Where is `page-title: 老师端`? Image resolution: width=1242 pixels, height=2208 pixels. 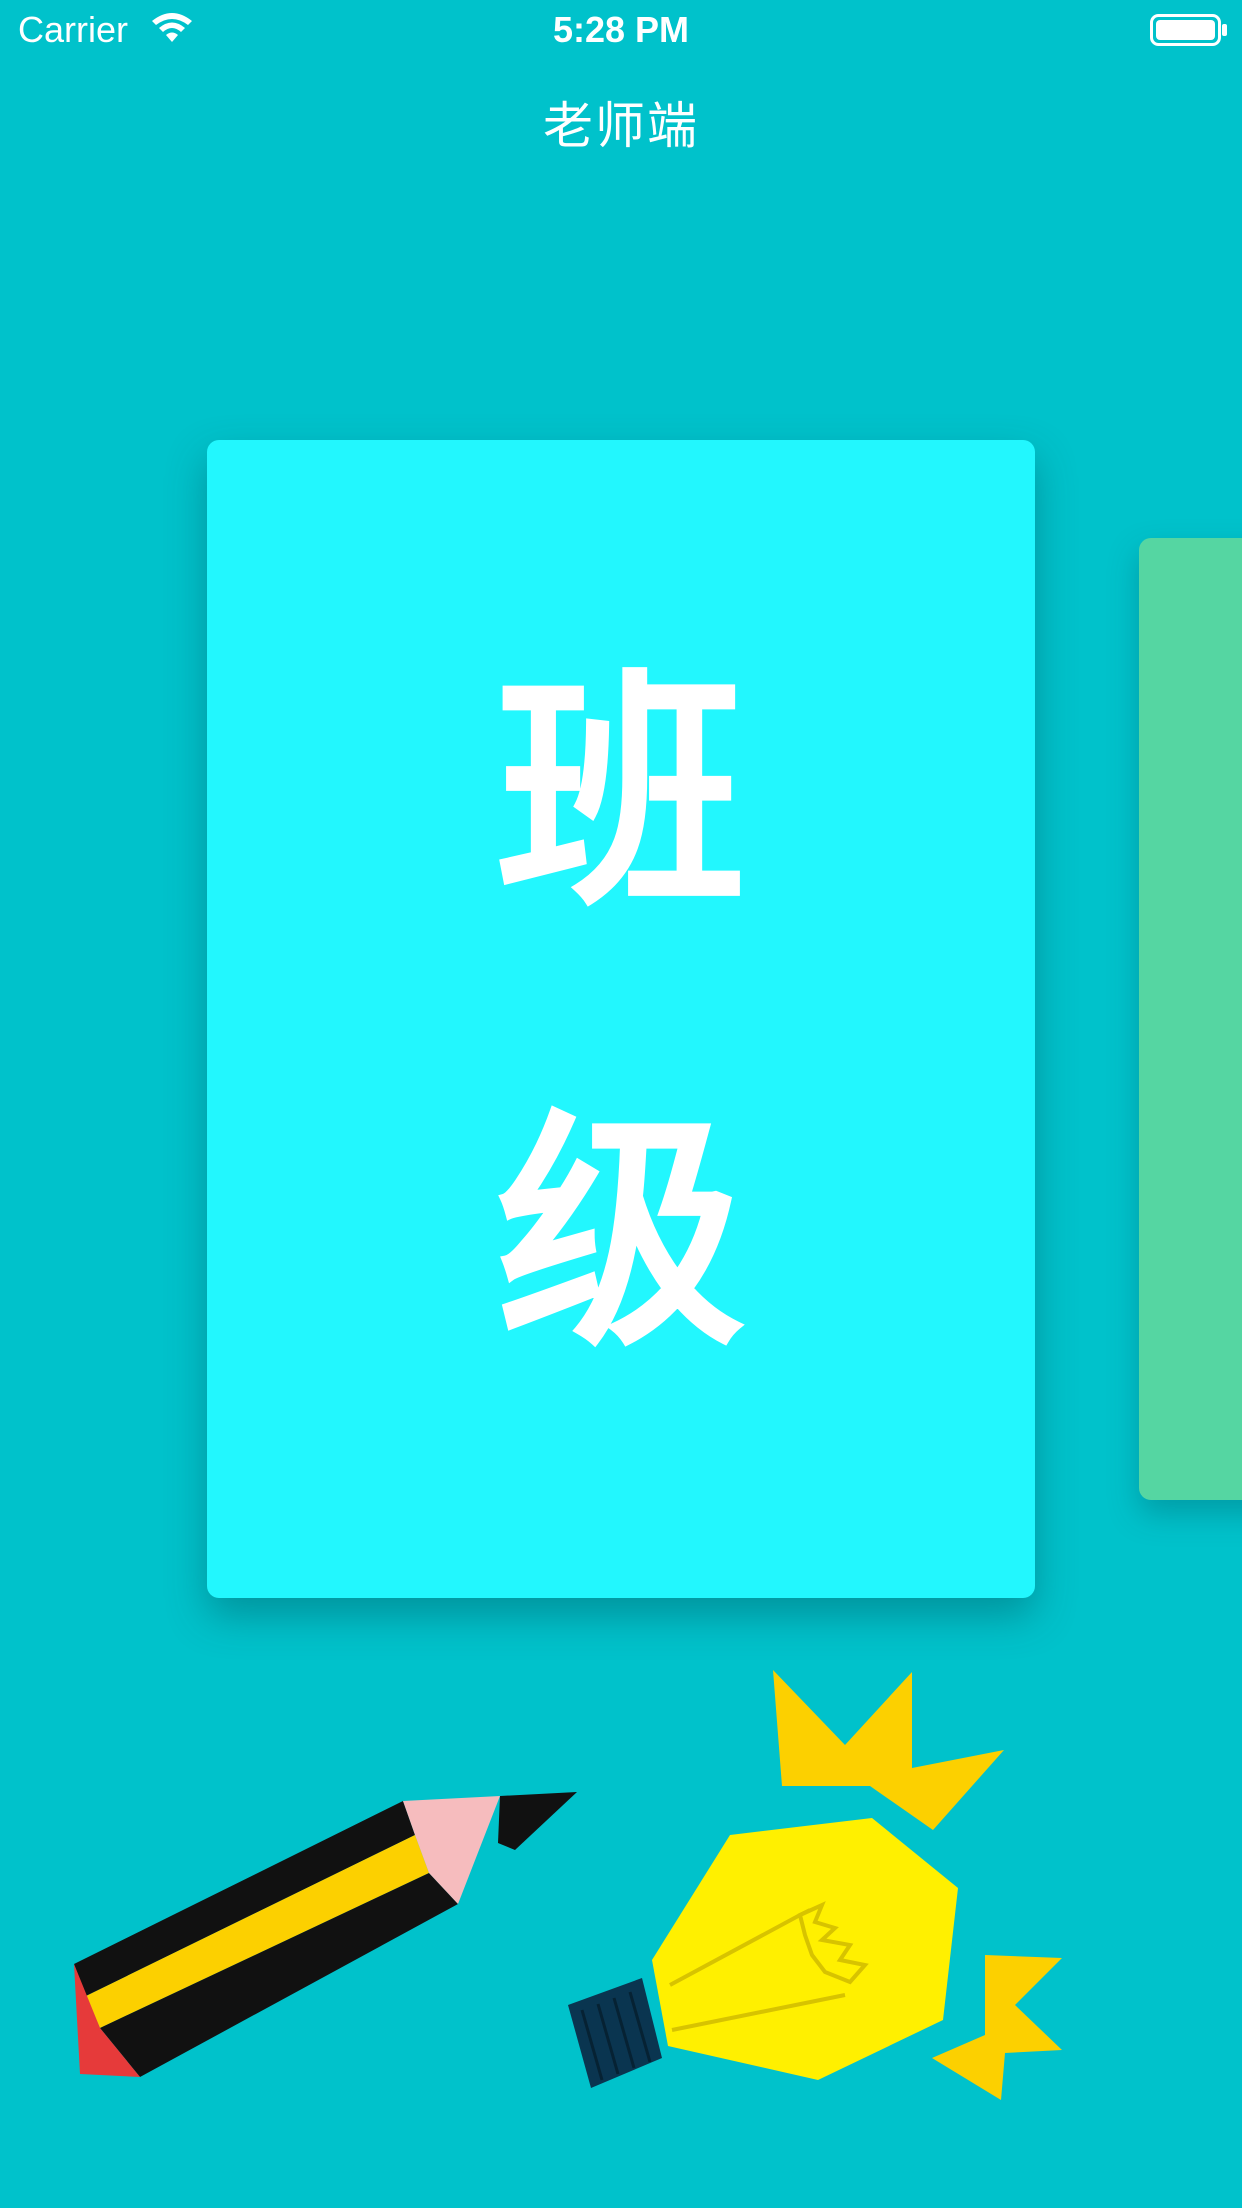
page-title: 老师端 is located at coordinates (621, 126).